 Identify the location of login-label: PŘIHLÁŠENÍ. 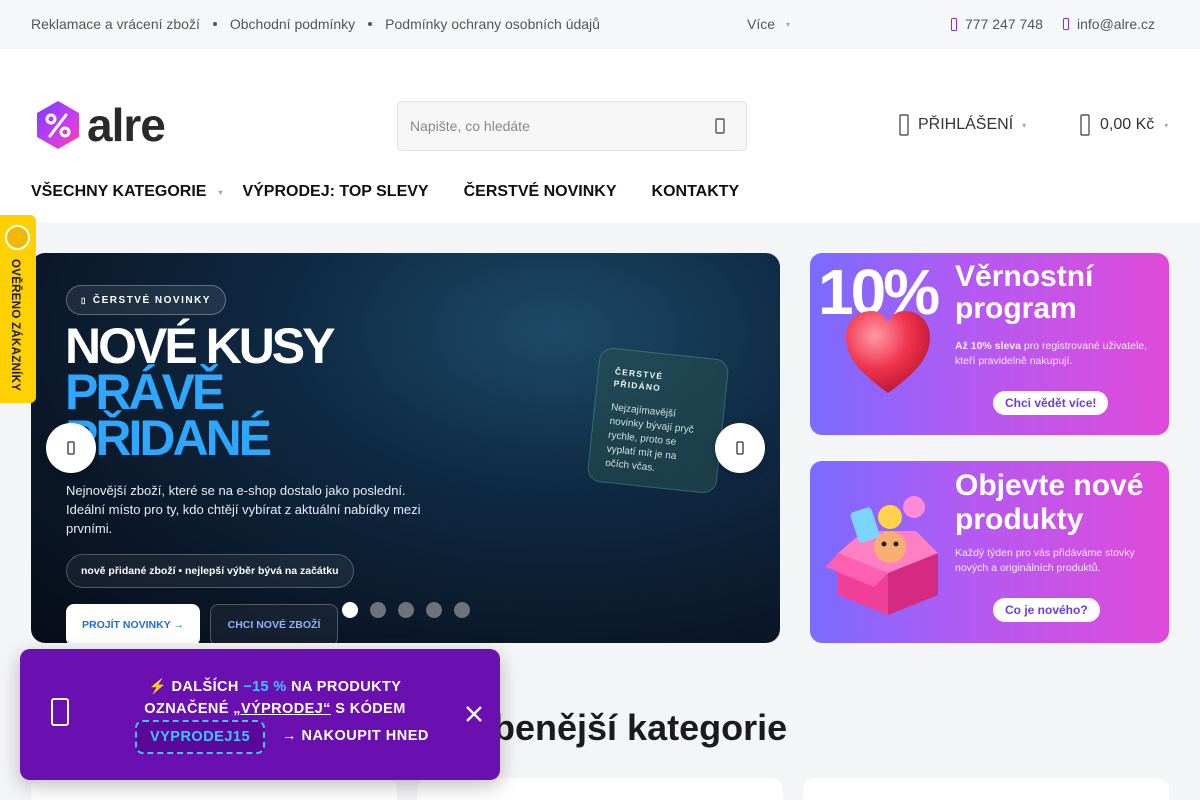
(966, 124).